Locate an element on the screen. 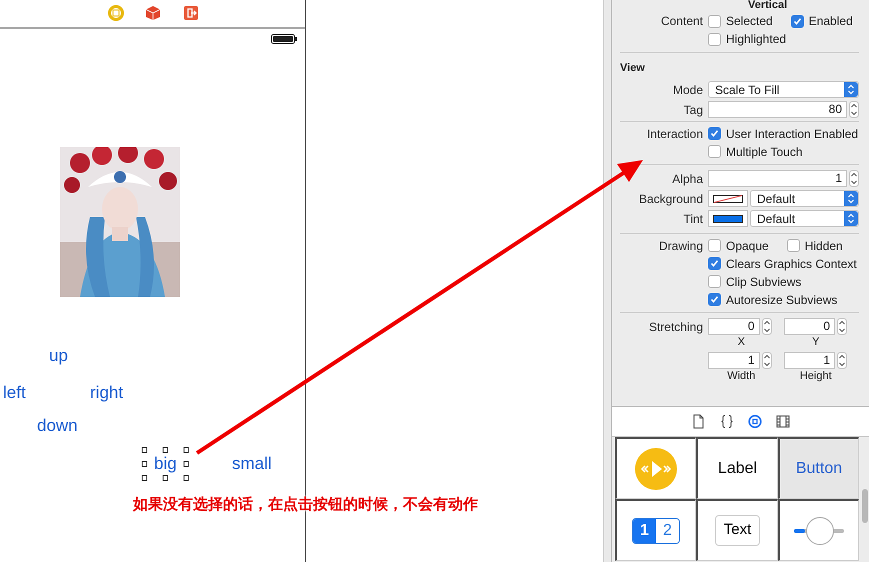 The height and width of the screenshot is (562, 869). scene-button: right is located at coordinates (107, 393).